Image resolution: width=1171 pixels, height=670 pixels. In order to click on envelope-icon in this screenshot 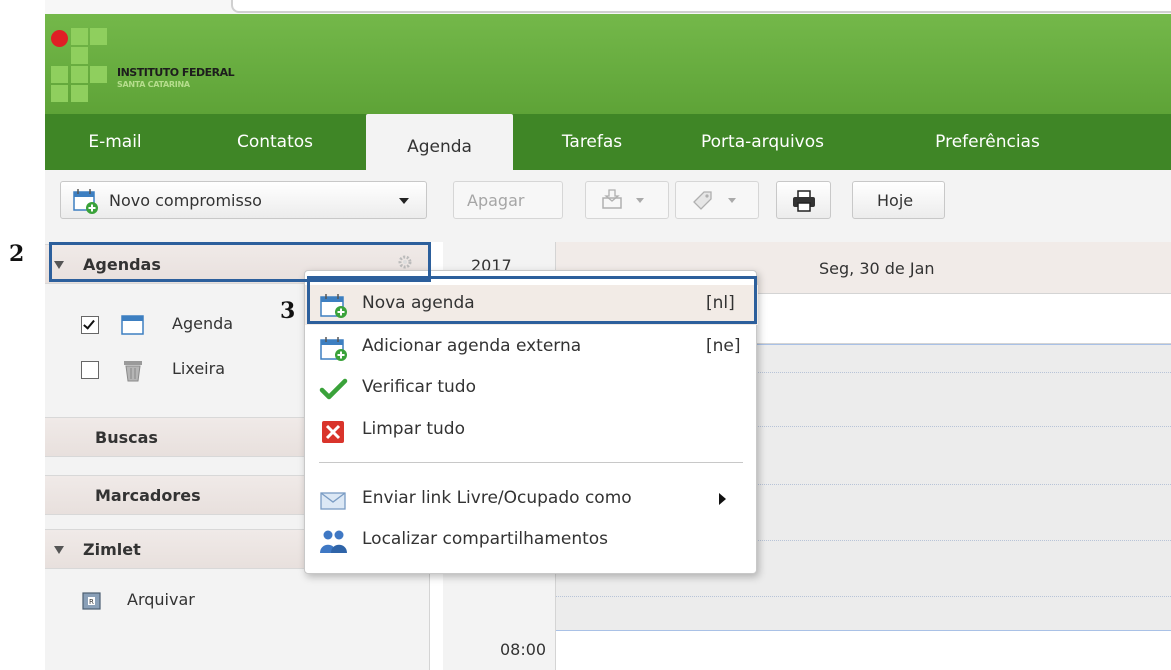, I will do `click(333, 501)`.